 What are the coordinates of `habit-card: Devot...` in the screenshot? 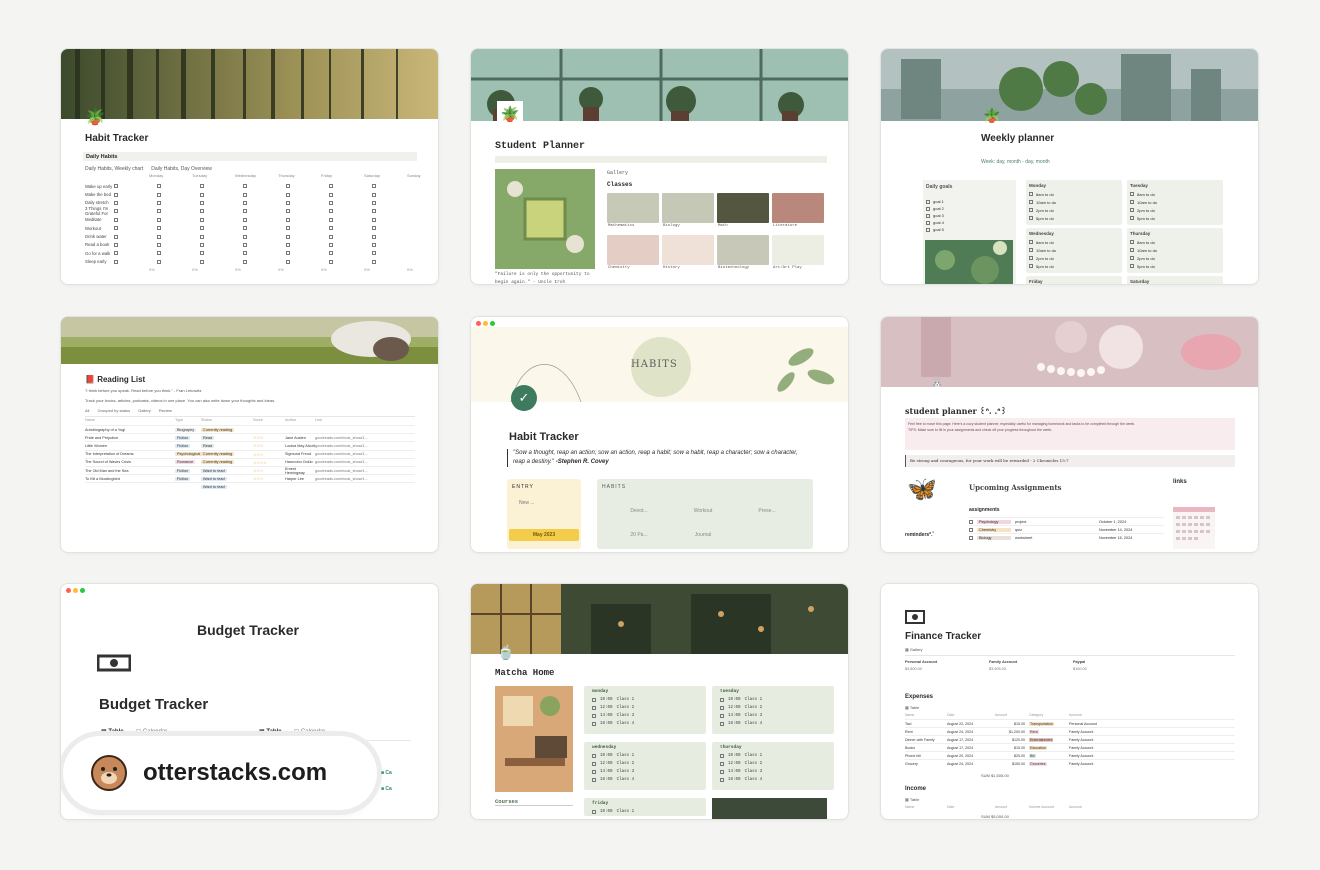 It's located at (639, 511).